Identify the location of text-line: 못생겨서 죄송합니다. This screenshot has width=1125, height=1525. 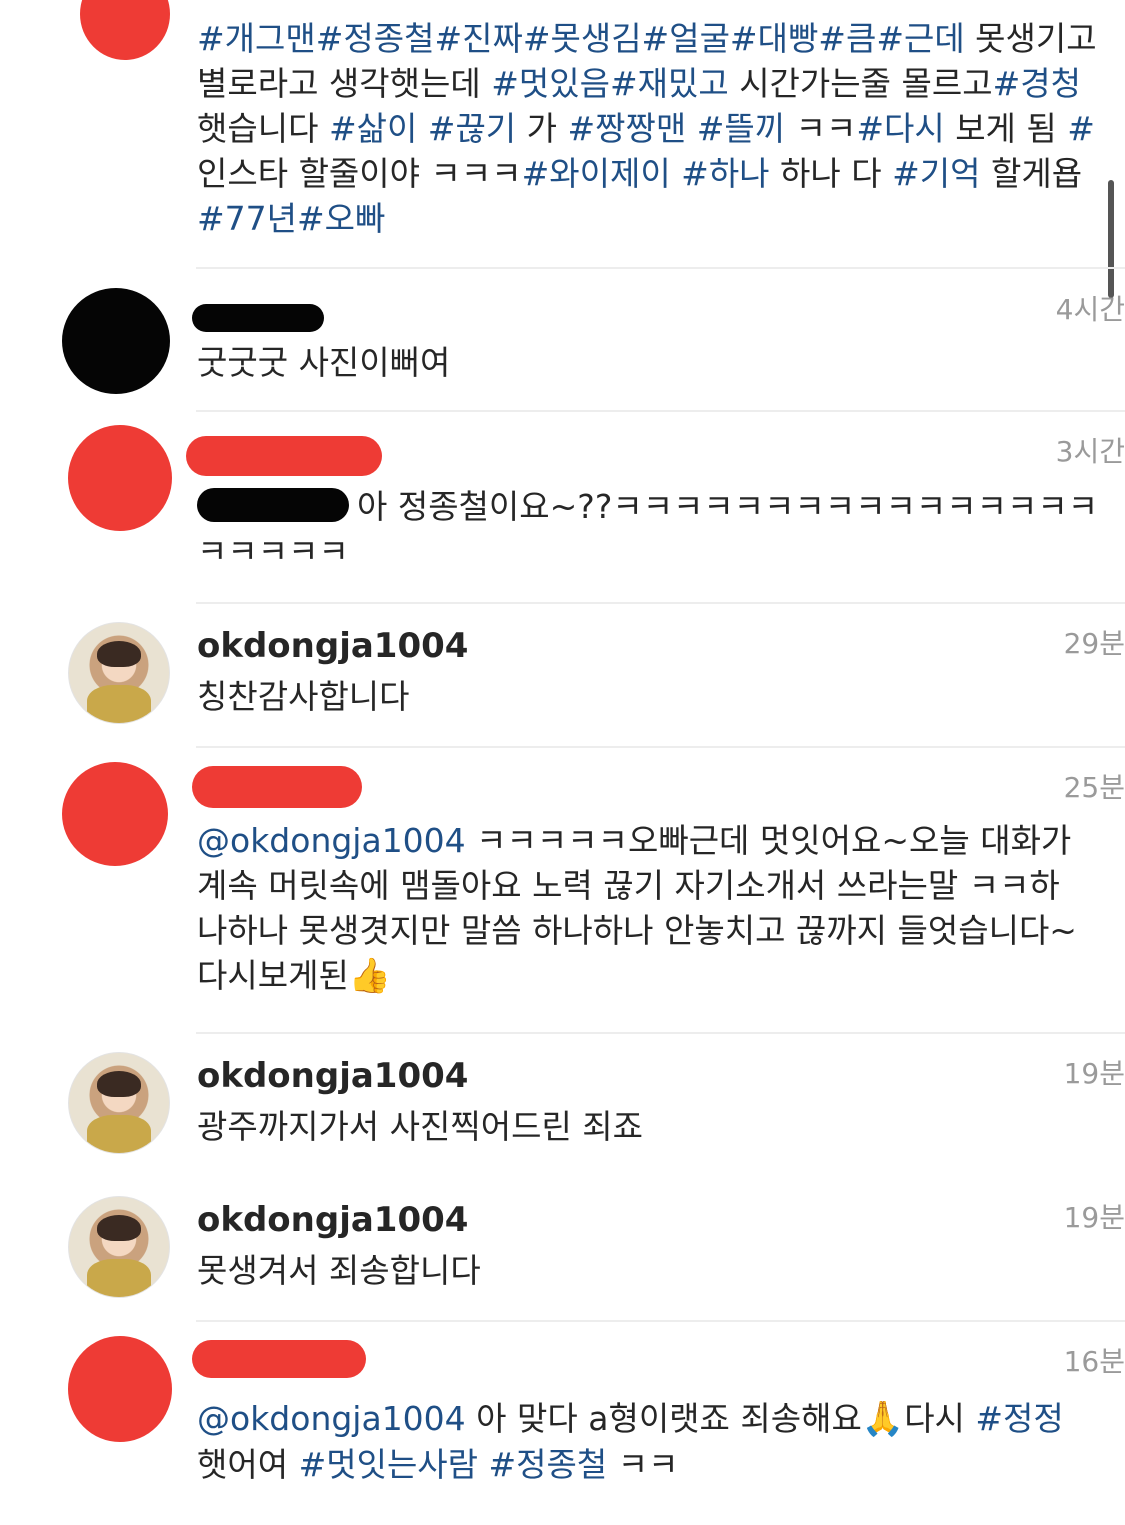
(654, 1270).